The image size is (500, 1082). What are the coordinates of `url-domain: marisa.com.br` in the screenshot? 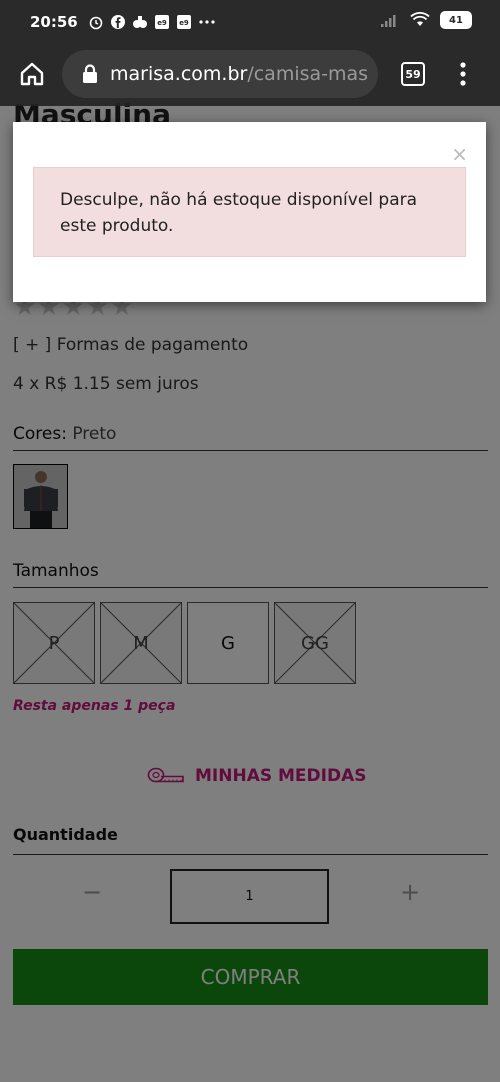 It's located at (179, 74).